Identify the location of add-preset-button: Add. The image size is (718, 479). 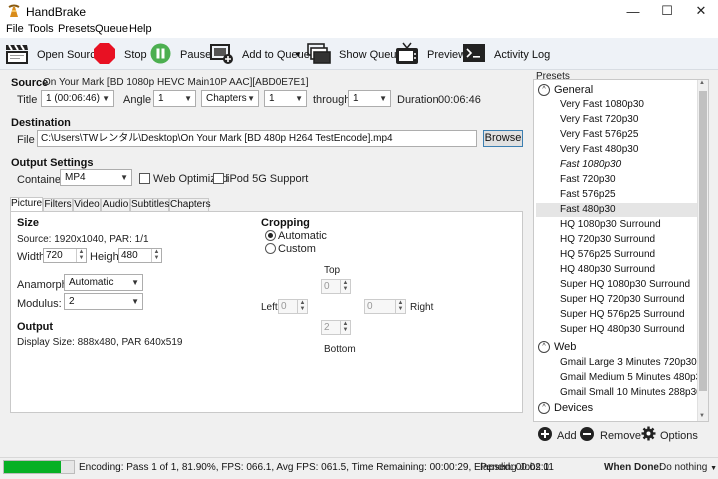
(567, 436).